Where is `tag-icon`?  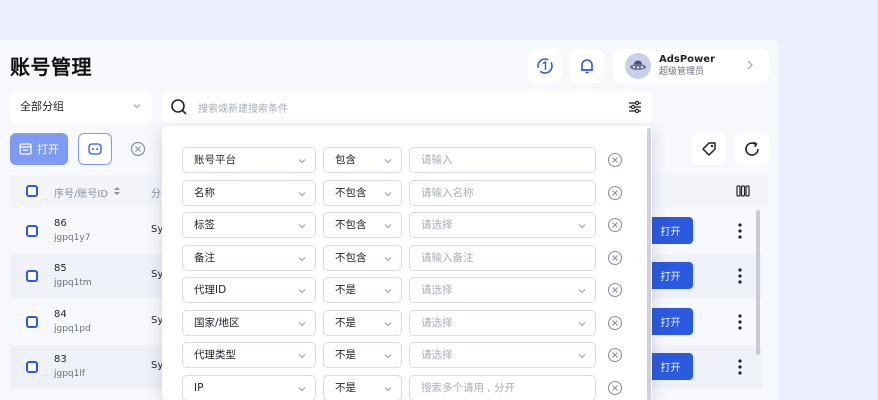 tag-icon is located at coordinates (709, 149).